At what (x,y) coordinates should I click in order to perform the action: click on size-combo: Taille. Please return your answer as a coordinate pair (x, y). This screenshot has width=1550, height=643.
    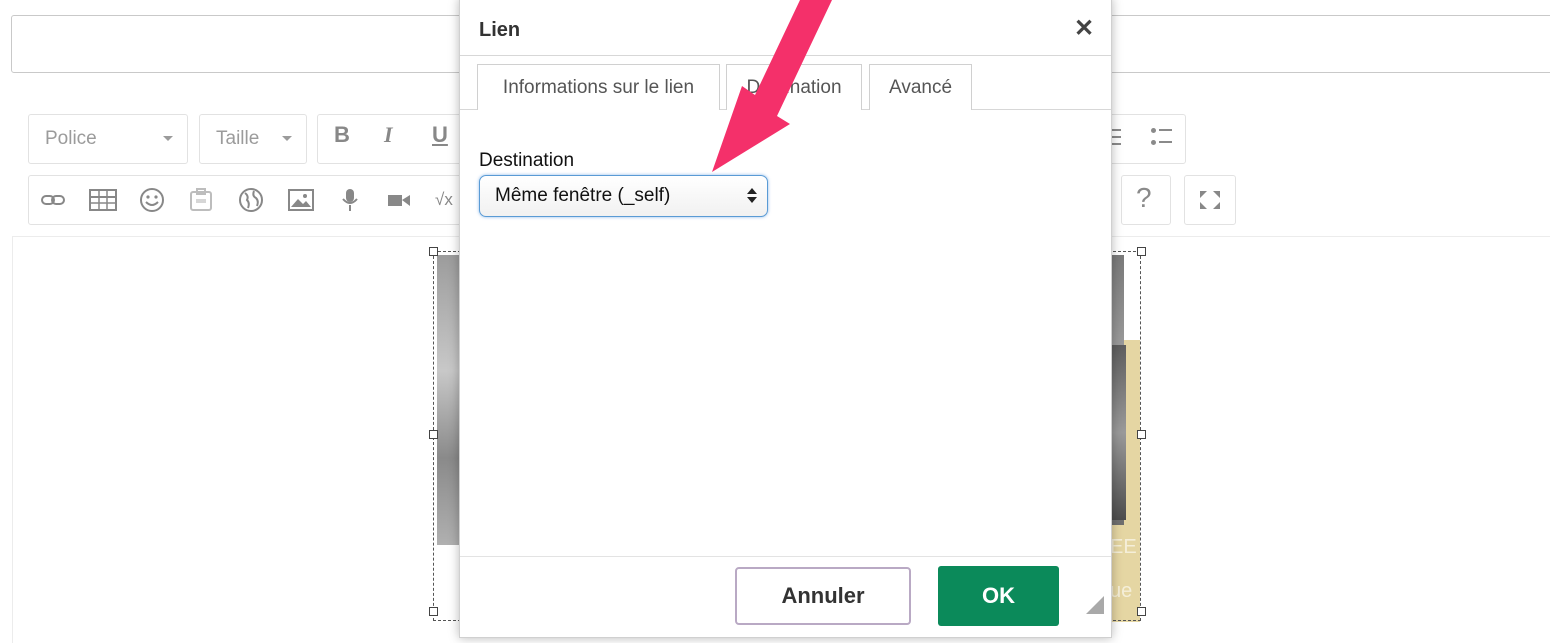
    Looking at the image, I should click on (253, 139).